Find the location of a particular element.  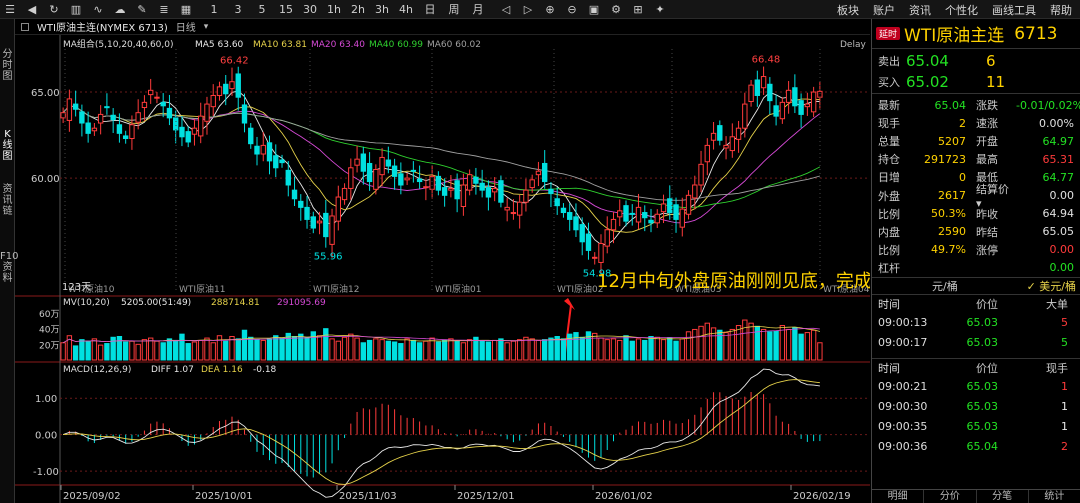

layers-icon: ▣ is located at coordinates (594, 9).